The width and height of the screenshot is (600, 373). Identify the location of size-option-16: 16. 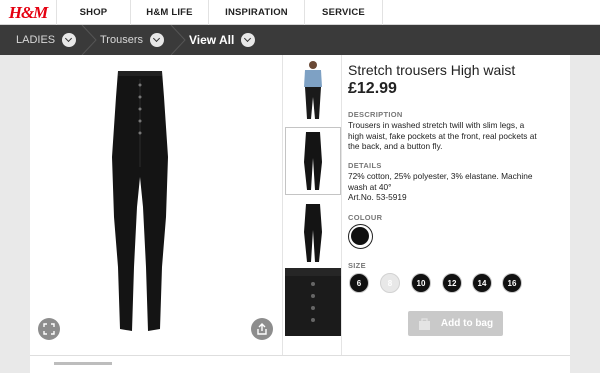
(512, 283).